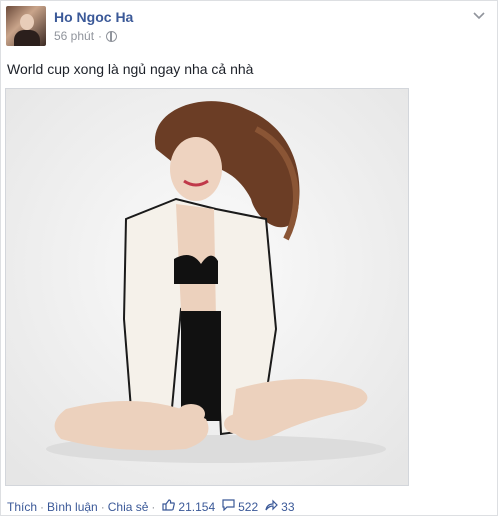 Image resolution: width=500 pixels, height=518 pixels. I want to click on shares-count-value: 33, so click(288, 506).